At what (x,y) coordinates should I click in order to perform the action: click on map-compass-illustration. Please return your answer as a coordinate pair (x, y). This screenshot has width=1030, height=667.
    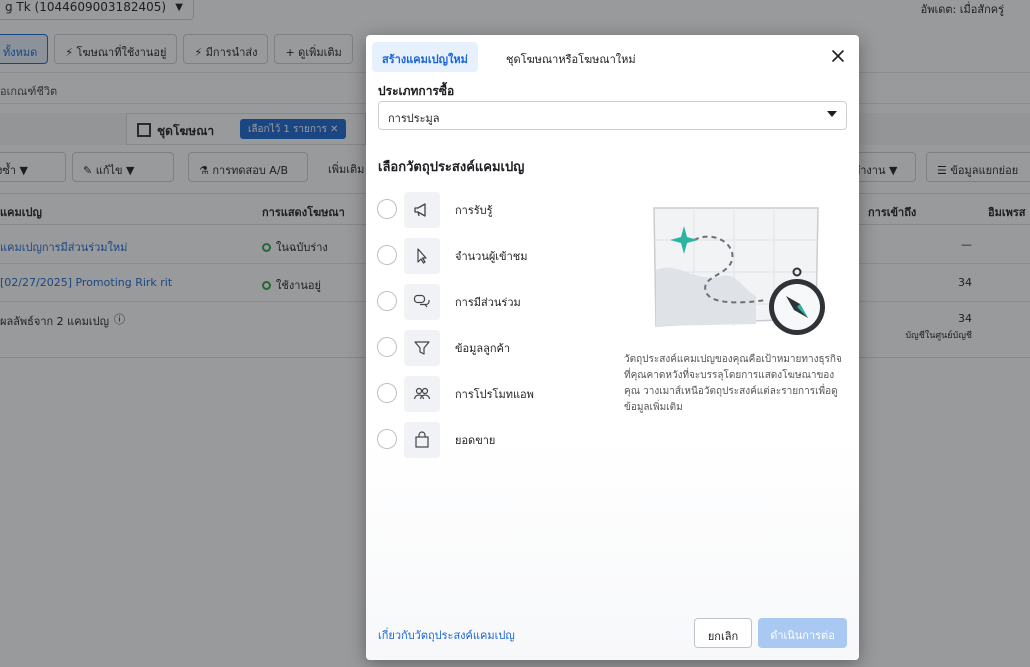
    Looking at the image, I should click on (736, 272).